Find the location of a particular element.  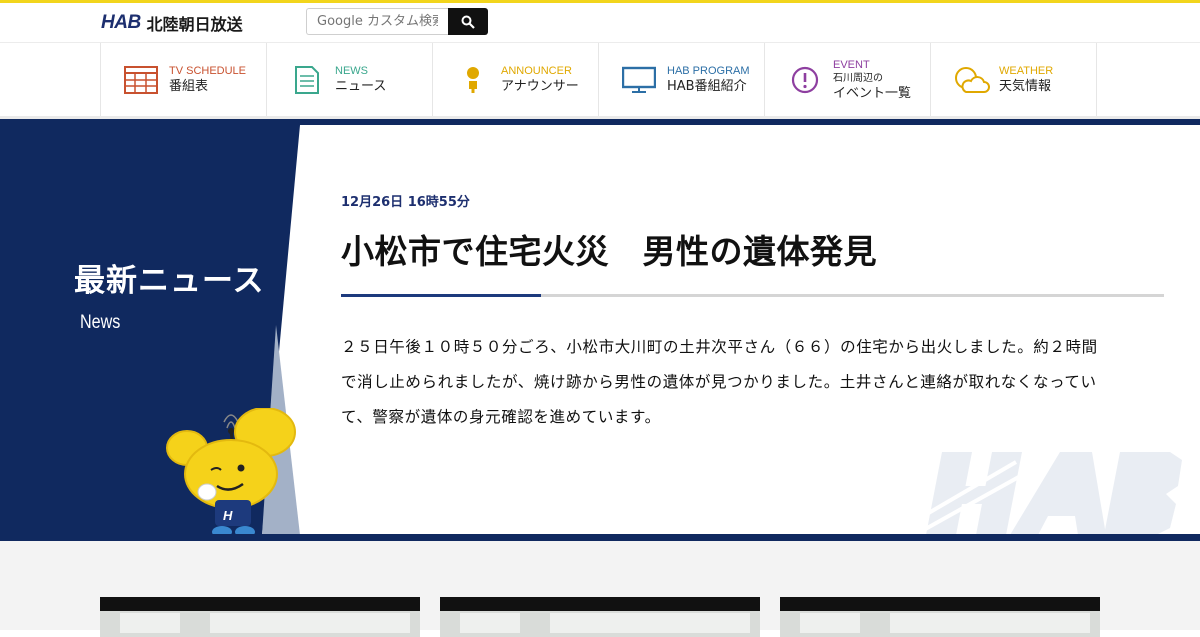

search-input is located at coordinates (377, 21).